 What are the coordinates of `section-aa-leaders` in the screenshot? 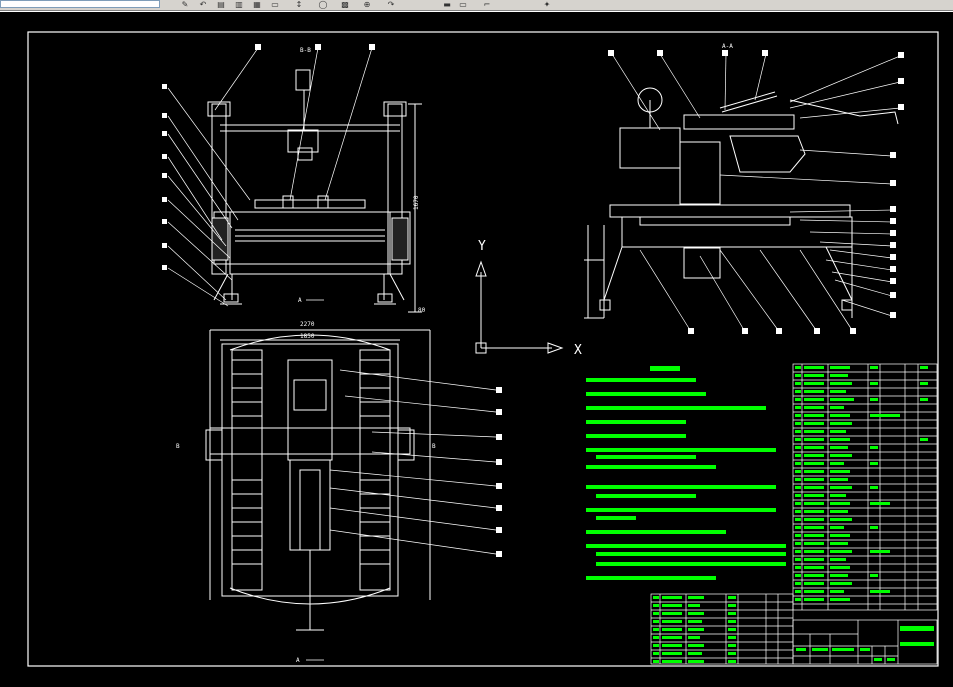 It's located at (756, 192).